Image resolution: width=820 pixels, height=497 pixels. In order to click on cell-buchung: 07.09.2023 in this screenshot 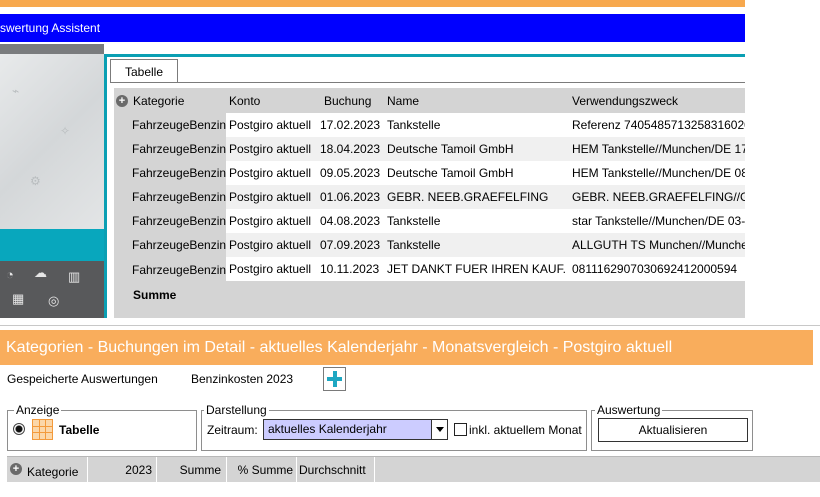, I will do `click(350, 245)`.